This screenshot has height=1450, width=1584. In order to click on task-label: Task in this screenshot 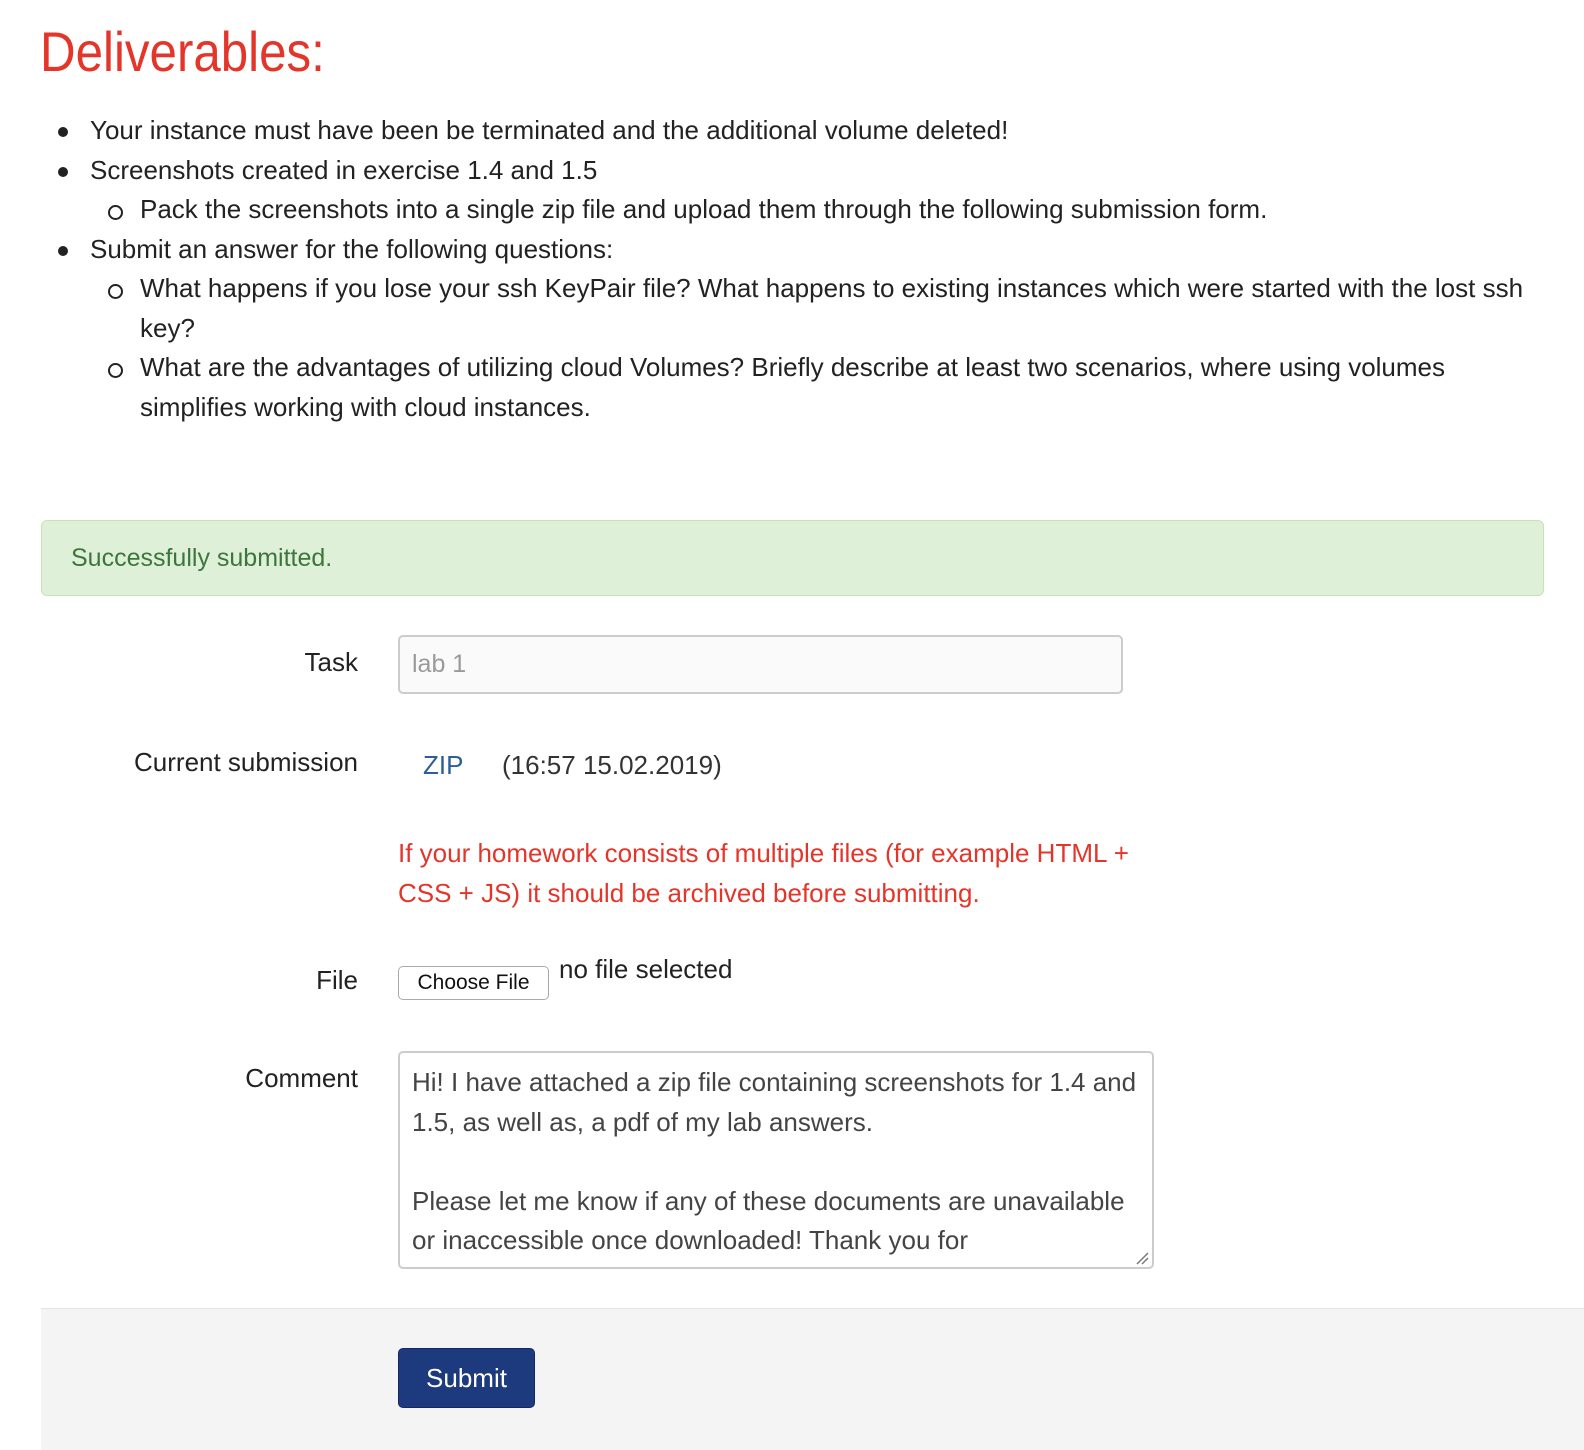, I will do `click(331, 662)`.